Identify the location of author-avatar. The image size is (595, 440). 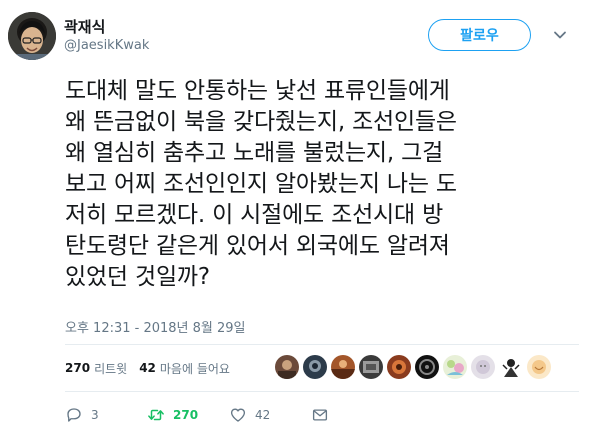
(32, 36).